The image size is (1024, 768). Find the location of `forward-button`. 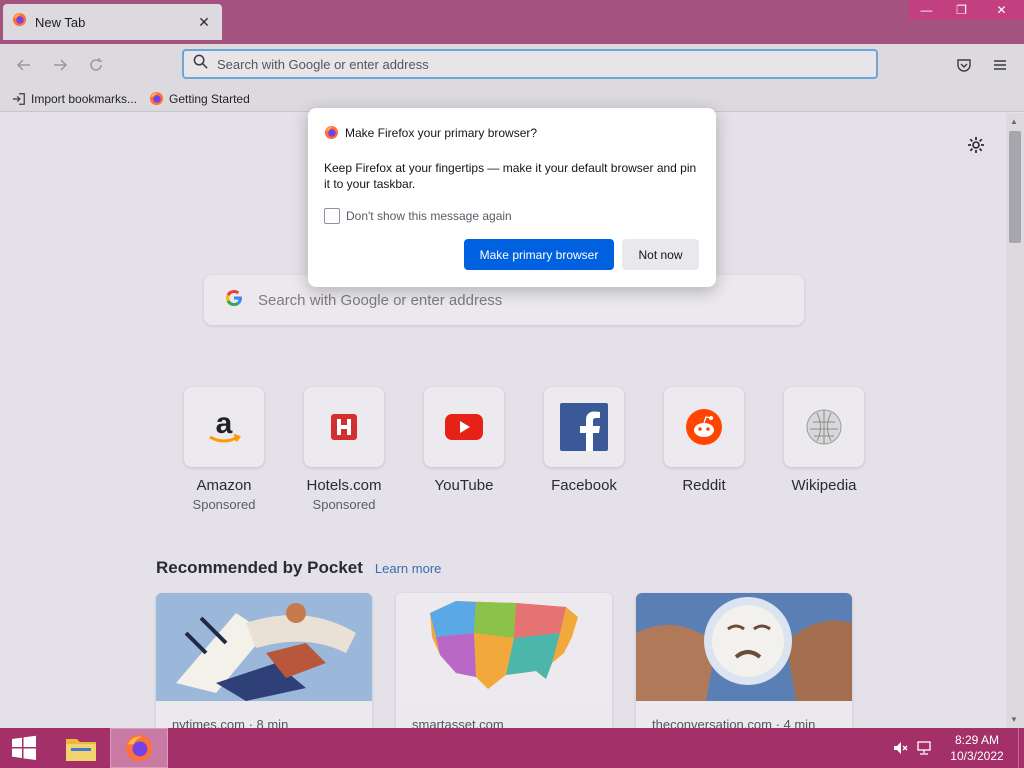

forward-button is located at coordinates (60, 65).